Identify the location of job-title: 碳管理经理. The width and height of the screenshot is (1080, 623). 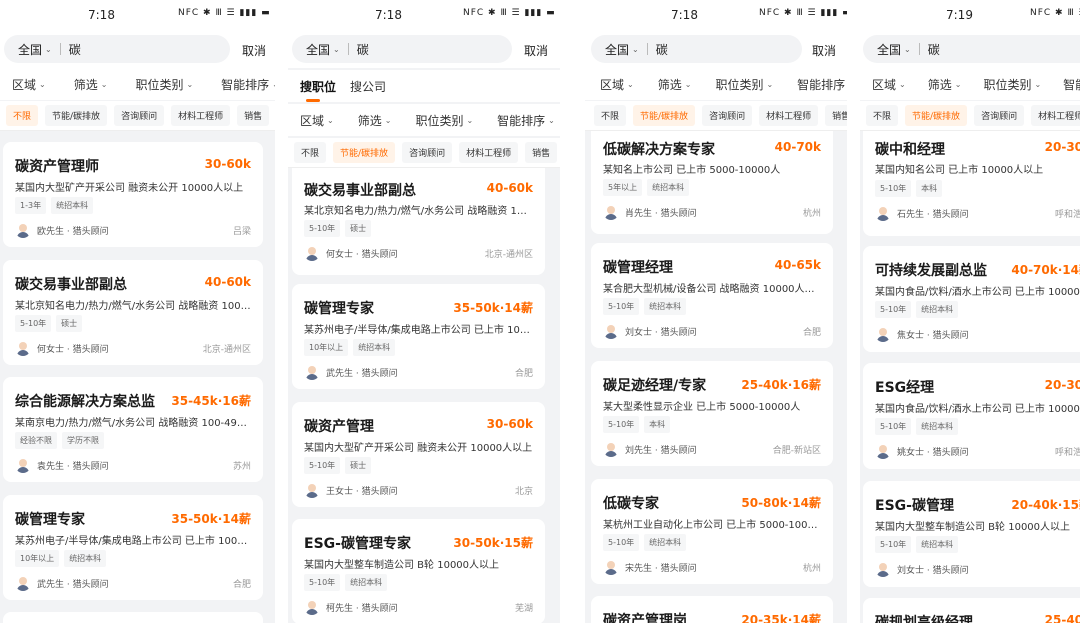
(638, 268).